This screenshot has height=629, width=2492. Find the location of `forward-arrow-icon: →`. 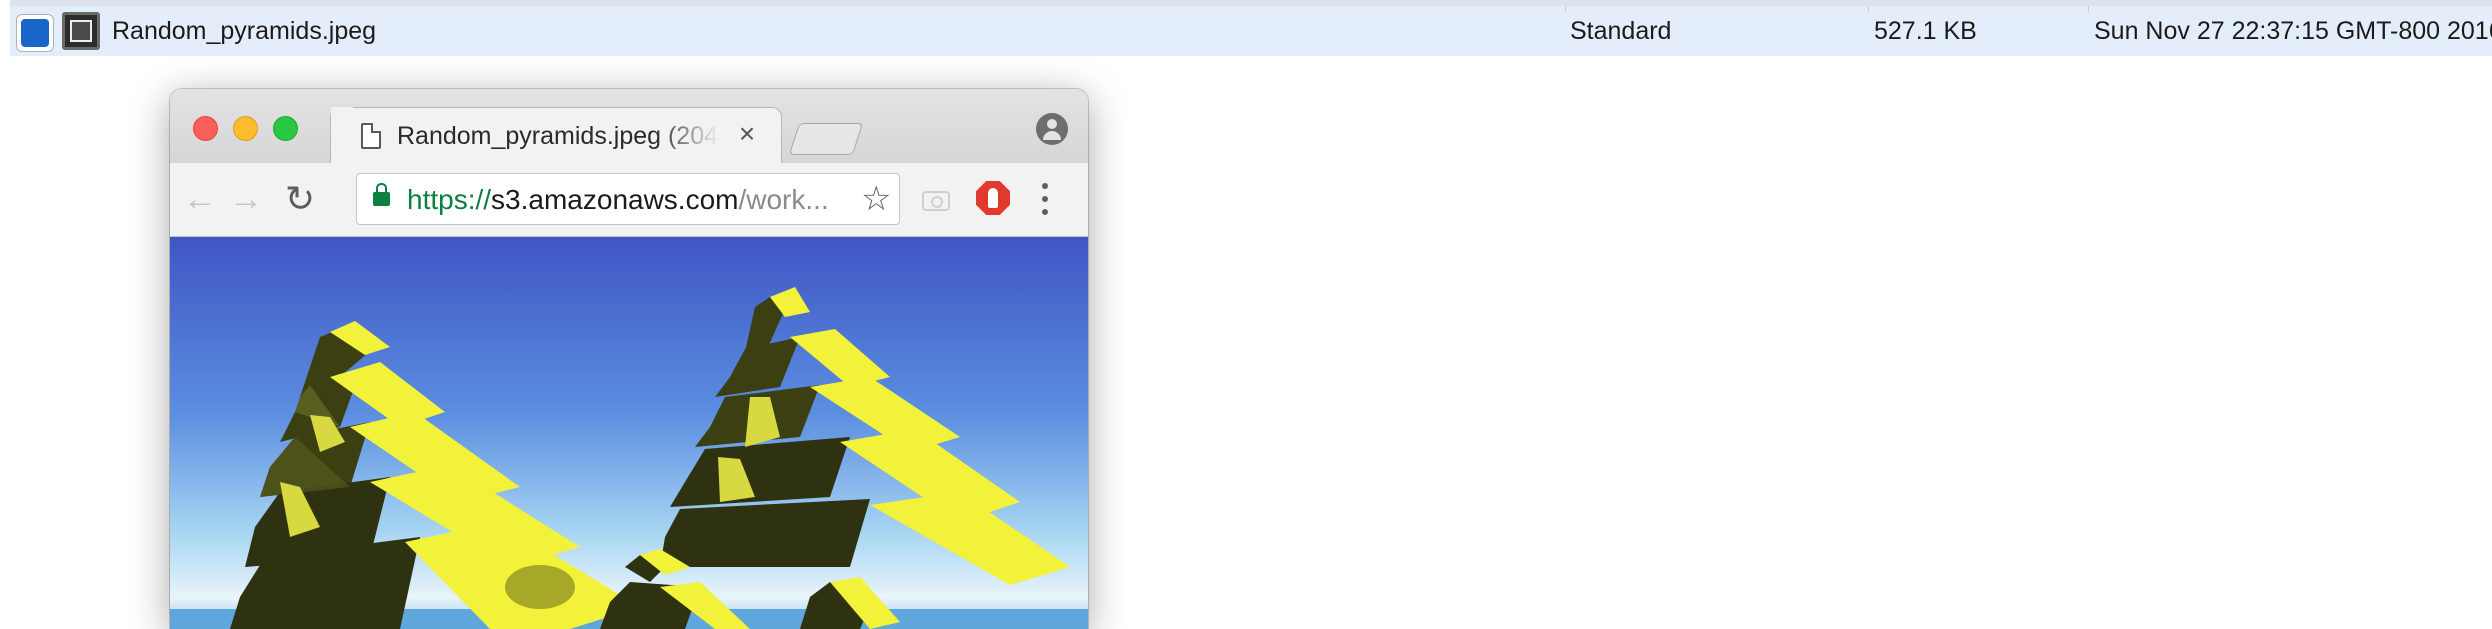

forward-arrow-icon: → is located at coordinates (246, 199).